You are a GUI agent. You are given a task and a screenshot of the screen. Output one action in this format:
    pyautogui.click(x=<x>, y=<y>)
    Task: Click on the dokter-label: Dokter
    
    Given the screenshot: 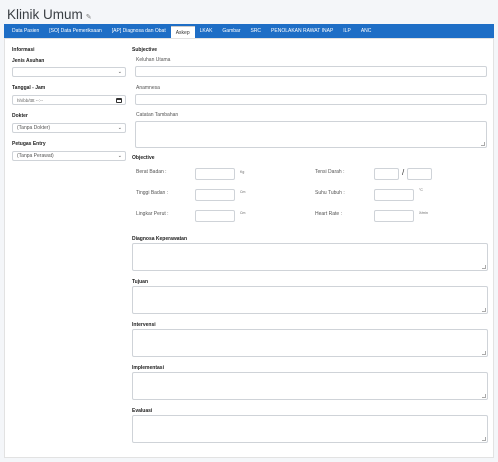 What is the action you would take?
    pyautogui.click(x=20, y=116)
    